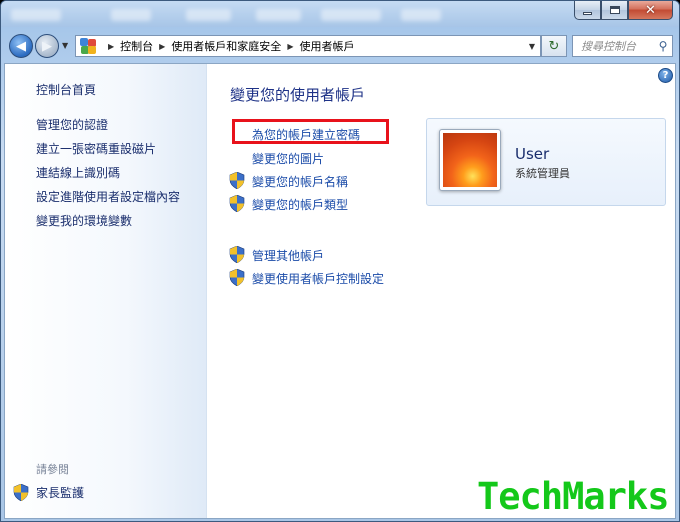 The image size is (680, 522). What do you see at coordinates (136, 46) in the screenshot?
I see `breadcrumb-control-panel: 控制台` at bounding box center [136, 46].